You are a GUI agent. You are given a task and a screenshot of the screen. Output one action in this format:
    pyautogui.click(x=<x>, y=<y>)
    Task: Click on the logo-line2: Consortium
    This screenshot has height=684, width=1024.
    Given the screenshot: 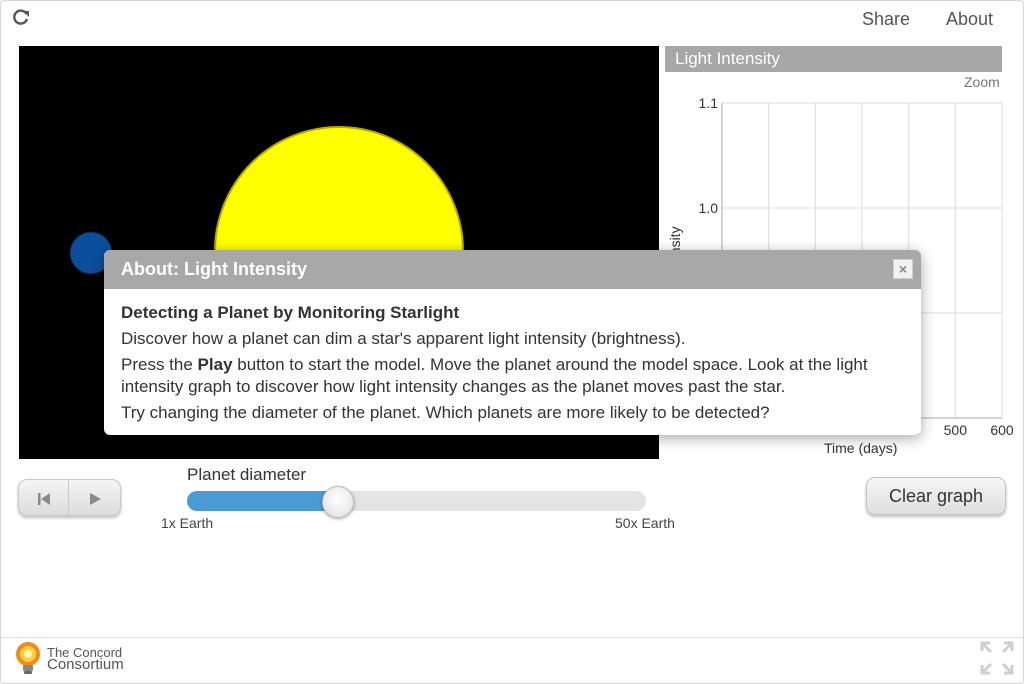 What is the action you would take?
    pyautogui.click(x=85, y=664)
    